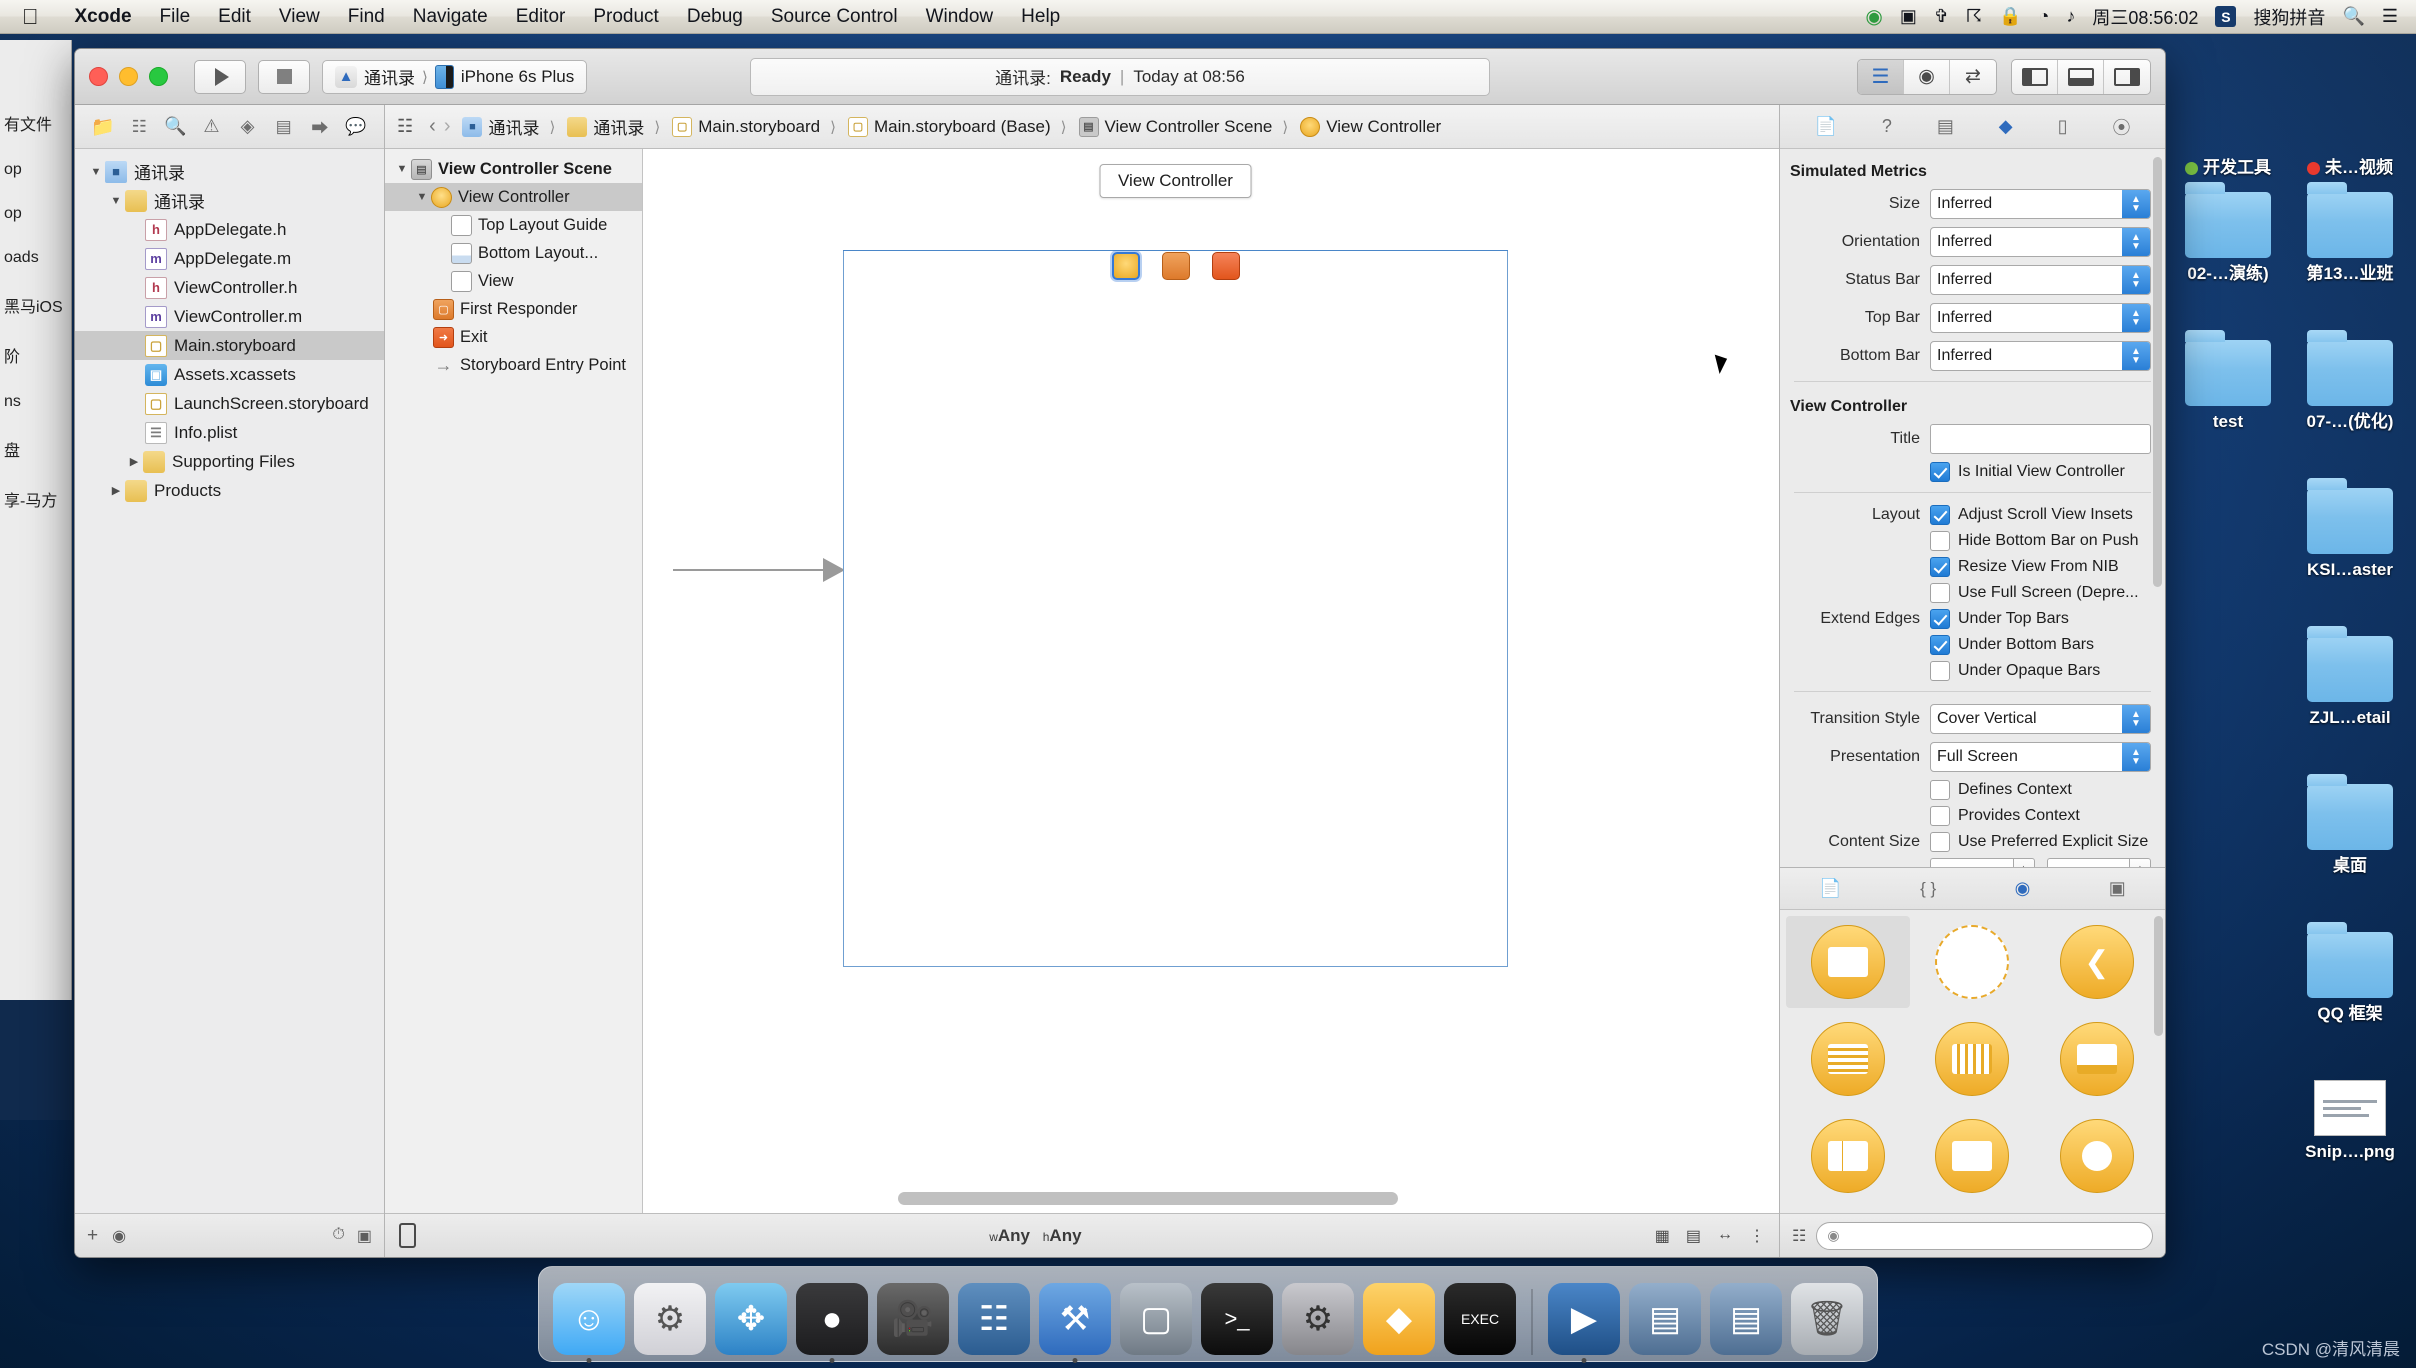 This screenshot has height=1368, width=2416. I want to click on library-panel: 📄 { } ◉ ▣ ❮ ☷ ◉, so click(1972, 1062).